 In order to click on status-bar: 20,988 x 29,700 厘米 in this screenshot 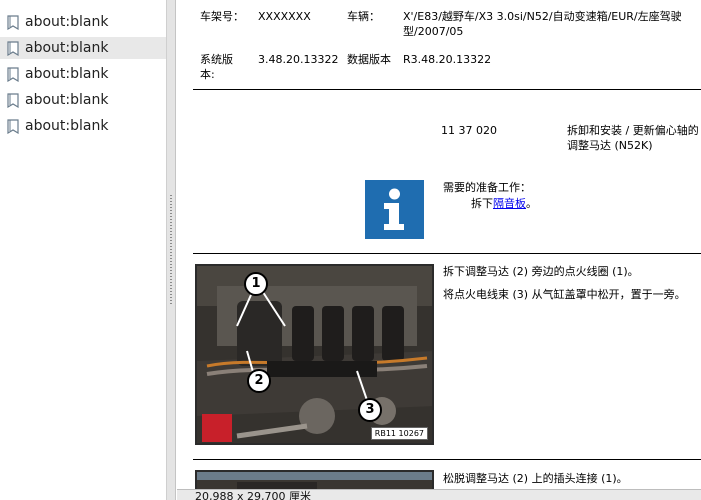, I will do `click(439, 494)`.